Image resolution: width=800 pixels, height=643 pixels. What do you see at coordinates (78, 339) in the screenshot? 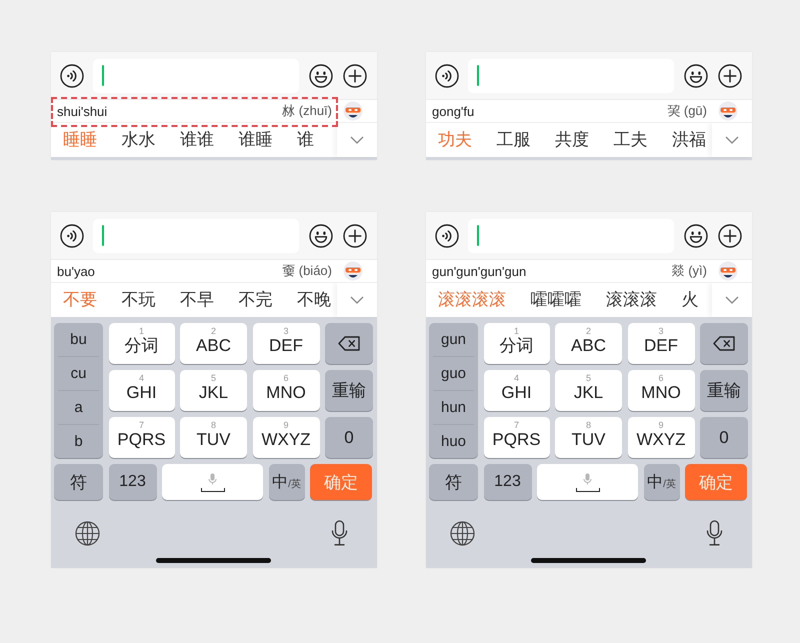
I see `syllable-option: bu` at bounding box center [78, 339].